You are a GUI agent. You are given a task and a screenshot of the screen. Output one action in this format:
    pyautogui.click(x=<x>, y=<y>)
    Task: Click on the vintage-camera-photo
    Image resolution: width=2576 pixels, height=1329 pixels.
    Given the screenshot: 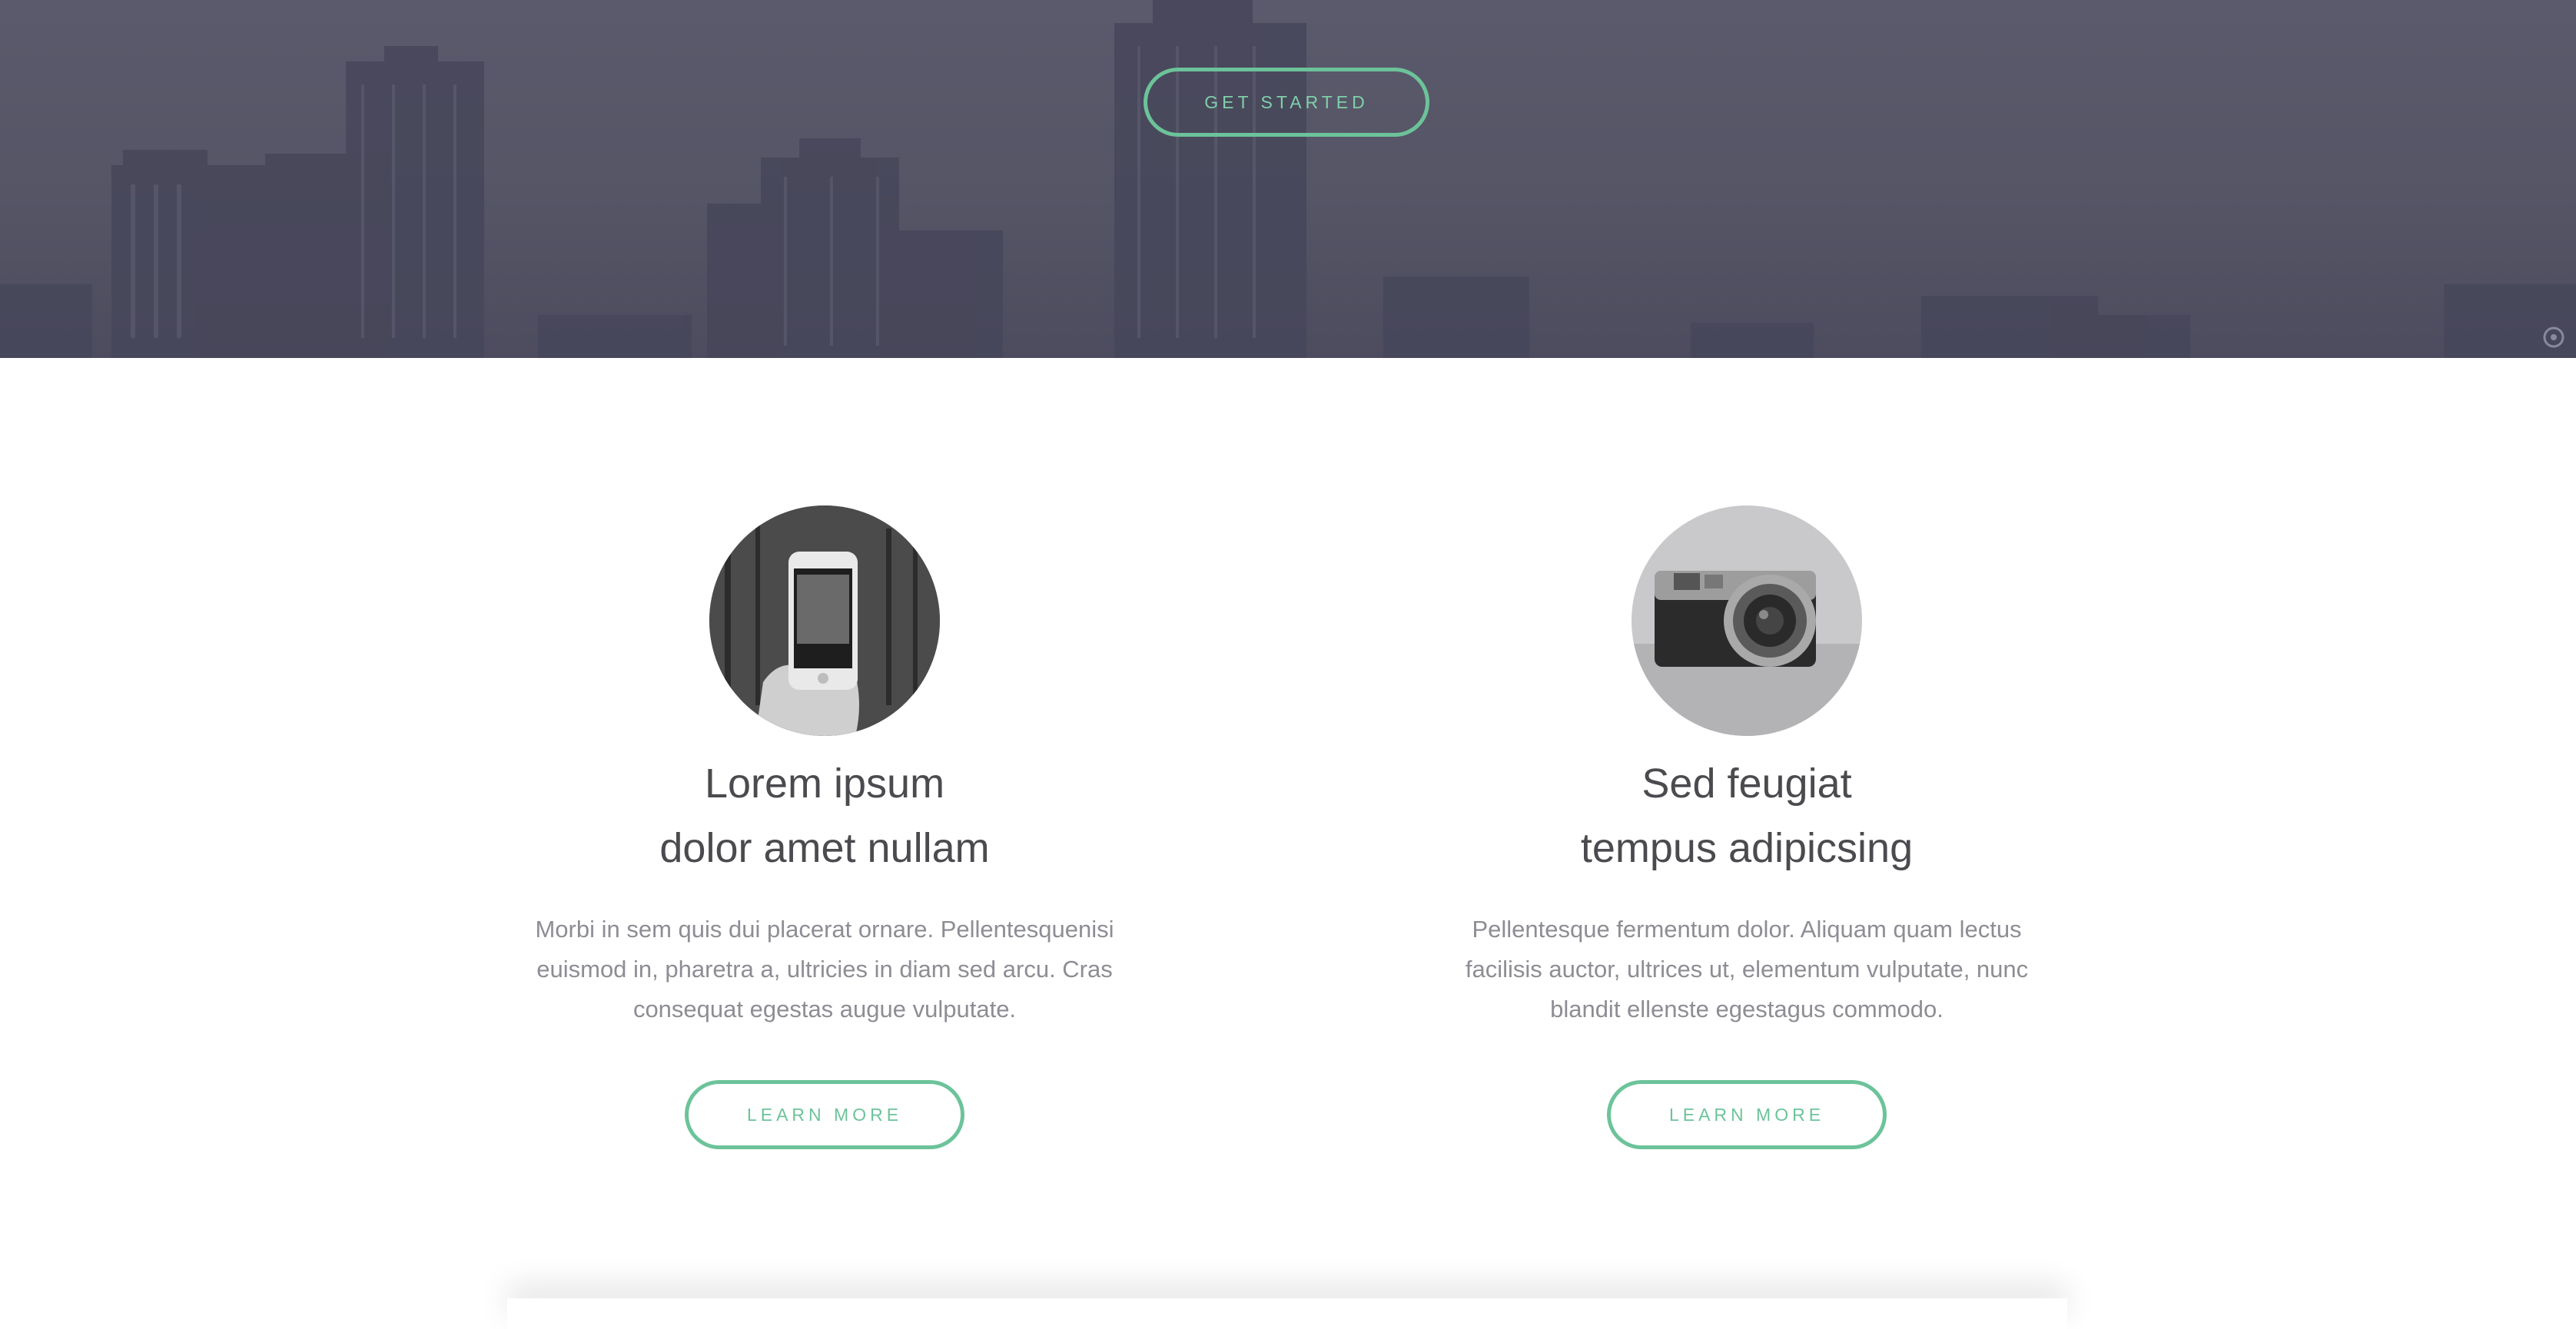 What is the action you would take?
    pyautogui.click(x=1747, y=620)
    